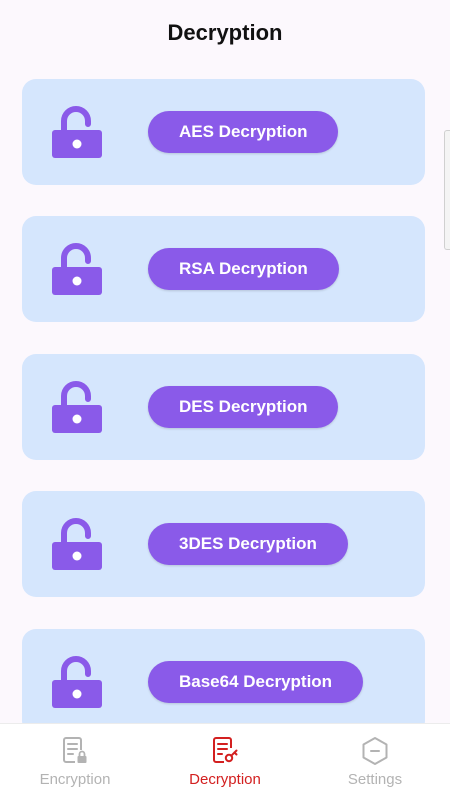 Image resolution: width=450 pixels, height=800 pixels. I want to click on card-3des: 3DES Decryption, so click(223, 544).